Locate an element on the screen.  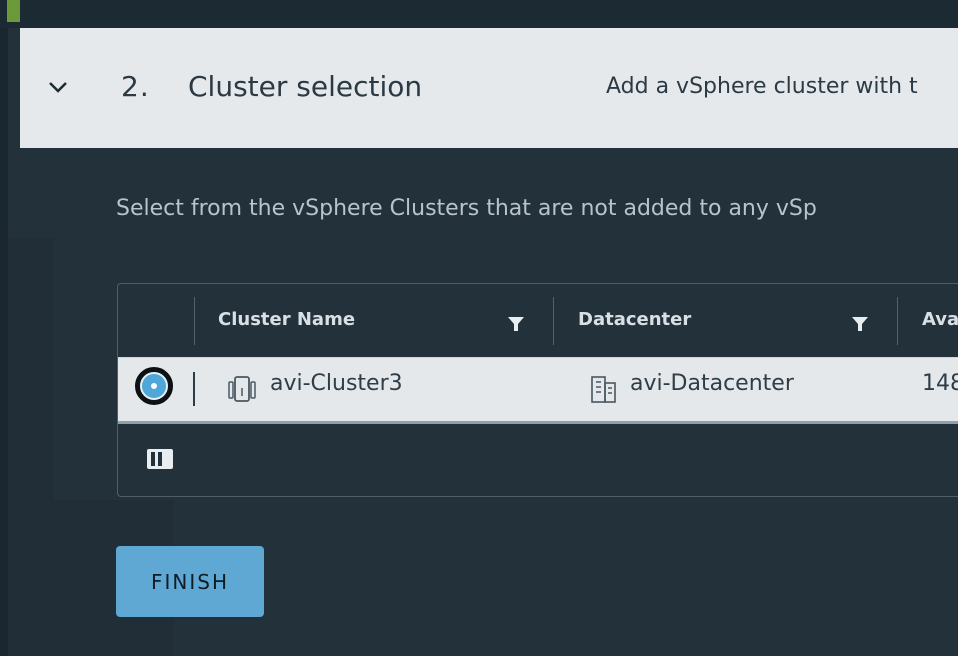
column-header-datacenter: Datacenter is located at coordinates (634, 319).